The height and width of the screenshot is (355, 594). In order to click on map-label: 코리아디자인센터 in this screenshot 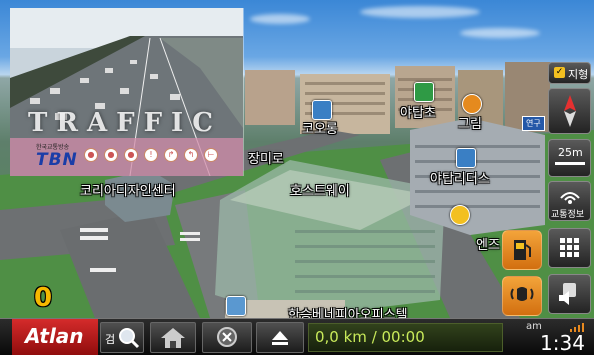, I will do `click(128, 191)`.